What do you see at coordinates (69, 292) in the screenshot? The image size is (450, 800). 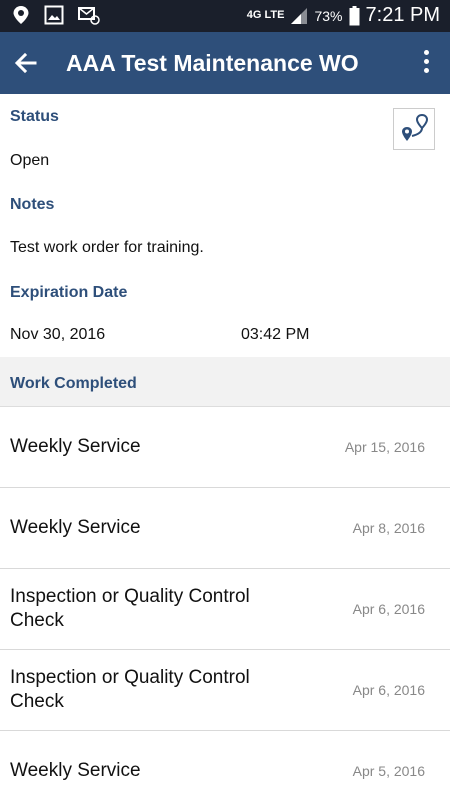 I see `expiration-label: Expiration Date` at bounding box center [69, 292].